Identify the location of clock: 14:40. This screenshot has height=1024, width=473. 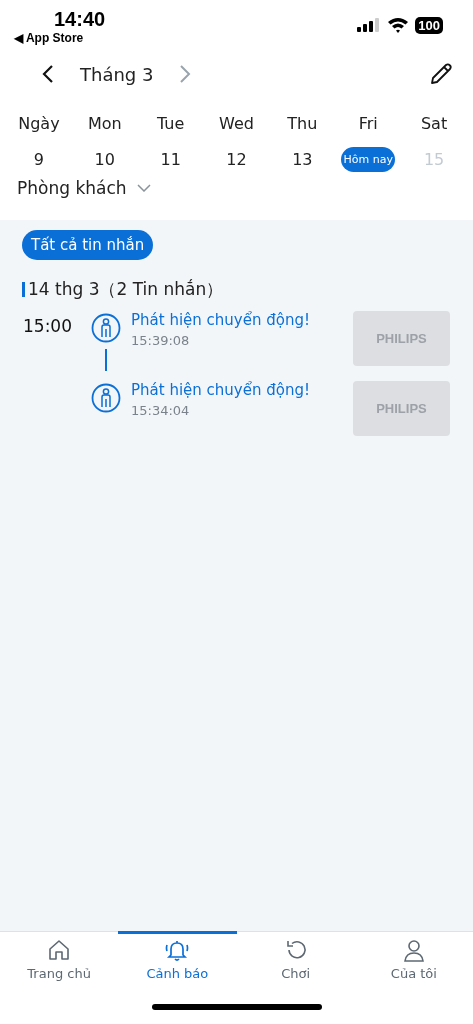
(79, 19).